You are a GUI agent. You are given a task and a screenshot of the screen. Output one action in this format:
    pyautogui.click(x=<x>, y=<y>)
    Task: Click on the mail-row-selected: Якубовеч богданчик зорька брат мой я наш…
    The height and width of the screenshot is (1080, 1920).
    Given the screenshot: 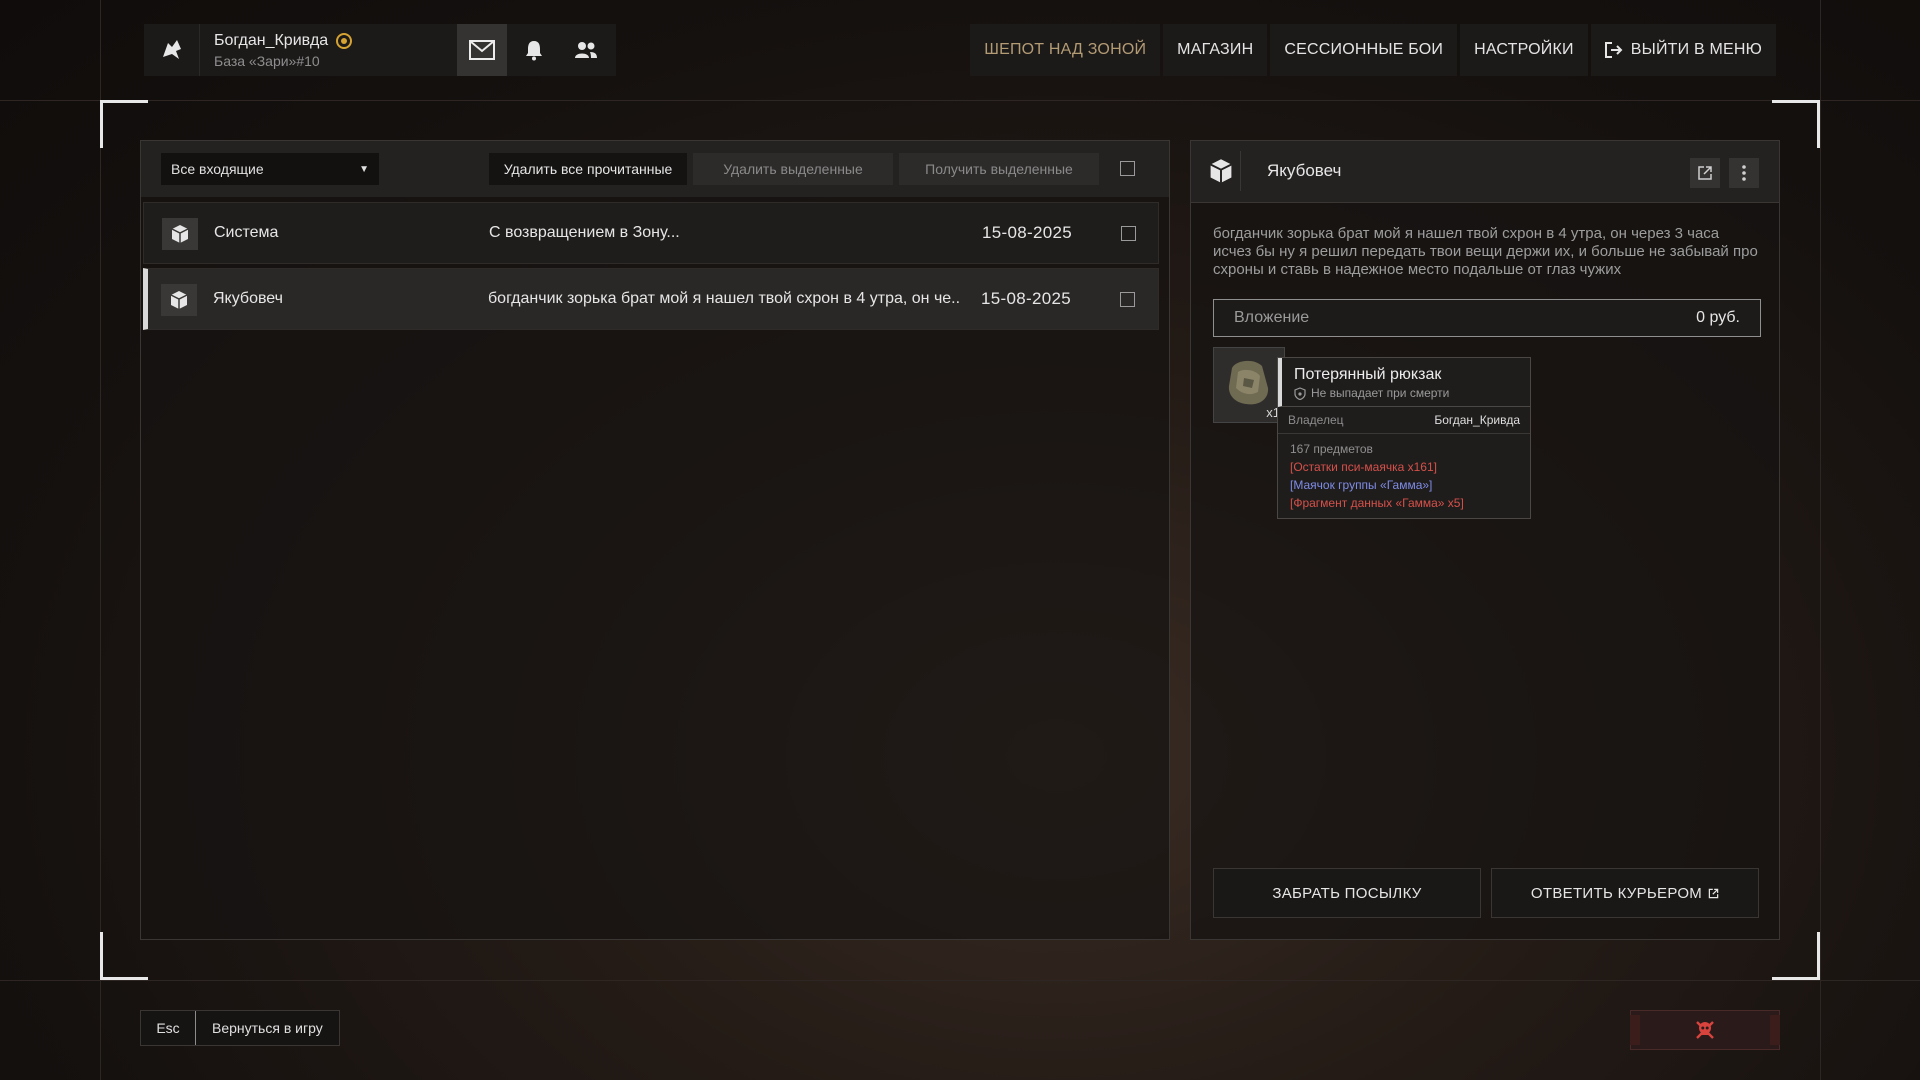 What is the action you would take?
    pyautogui.click(x=651, y=299)
    